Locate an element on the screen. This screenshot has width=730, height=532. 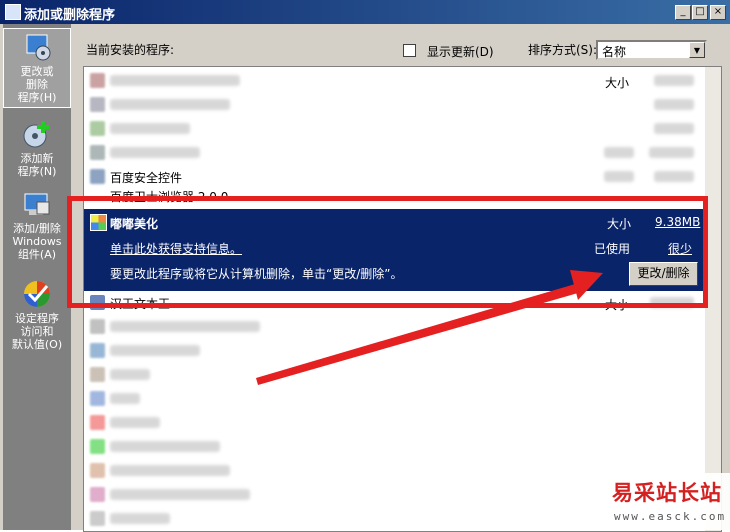
watermark: 易采站长站 www.easck.com is located at coordinates (666, 501).